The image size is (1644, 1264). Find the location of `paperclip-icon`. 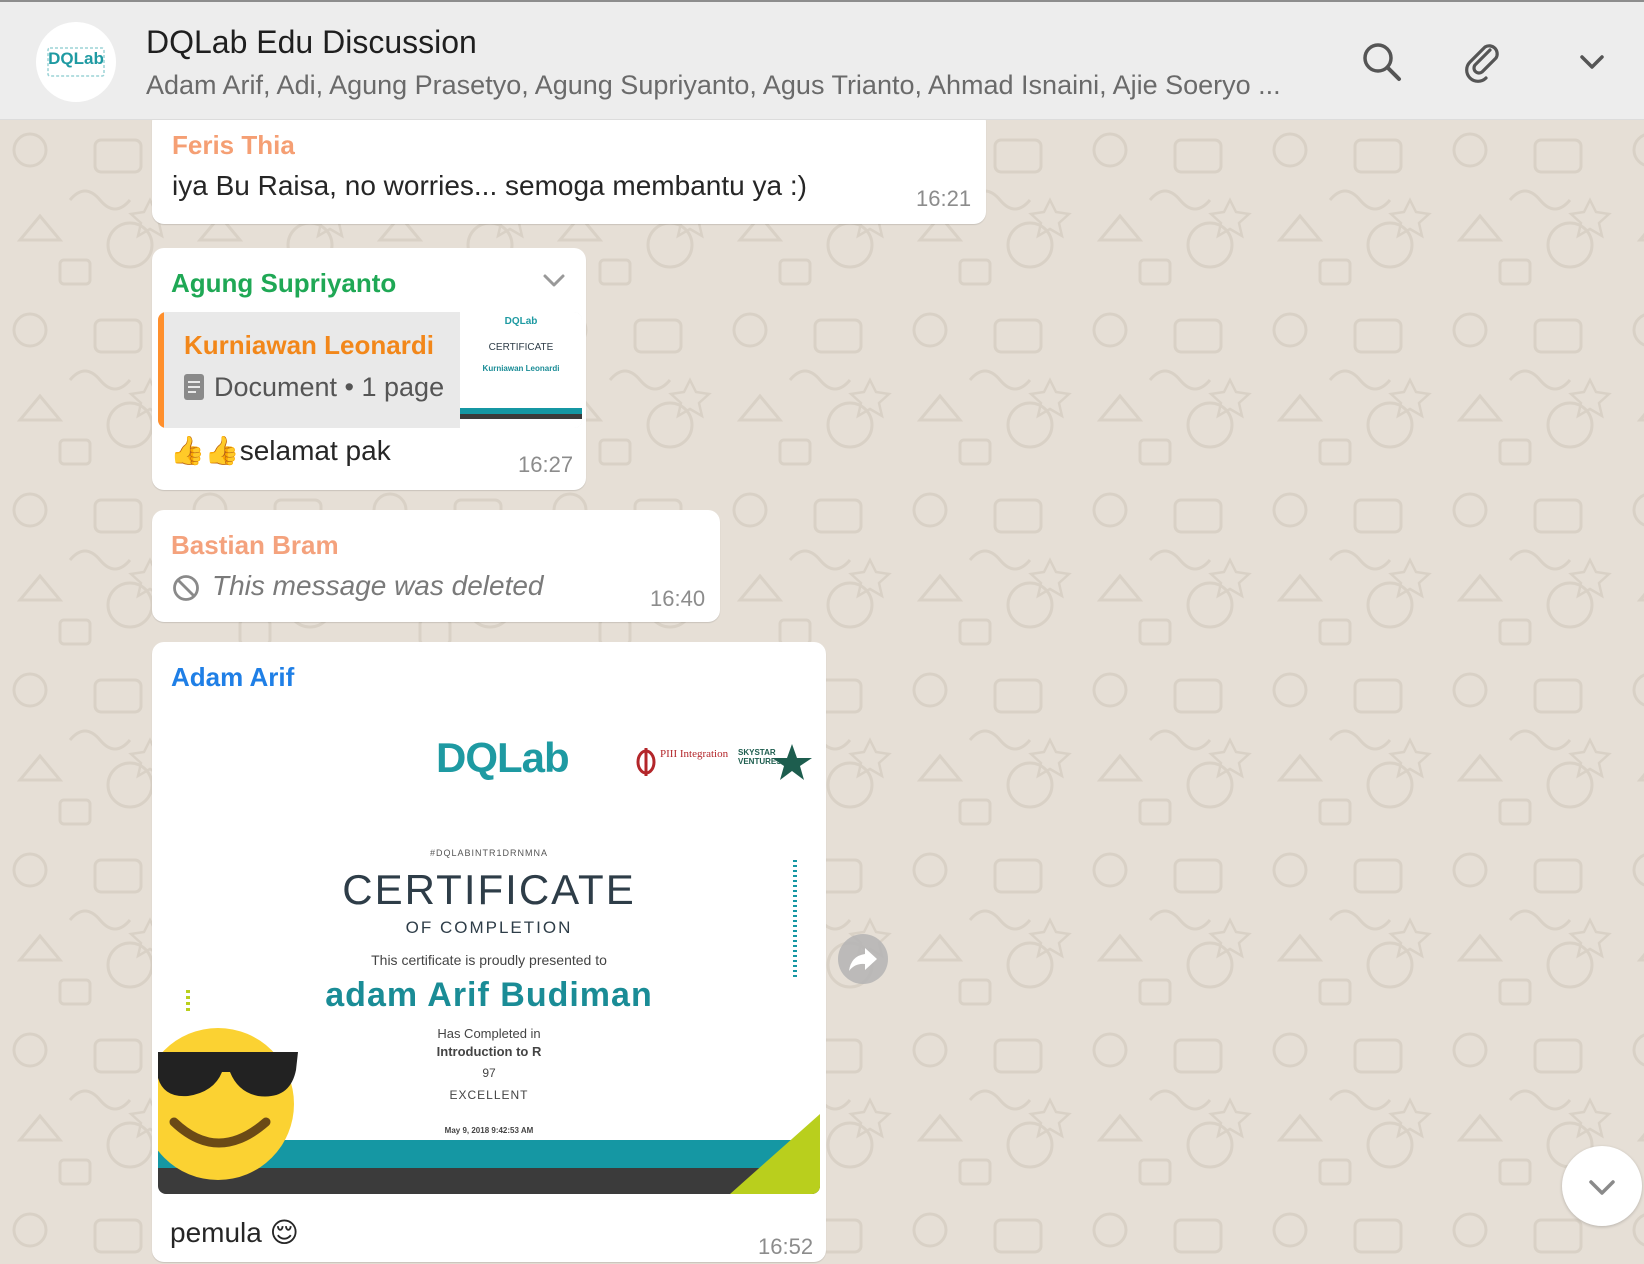

paperclip-icon is located at coordinates (1482, 63).